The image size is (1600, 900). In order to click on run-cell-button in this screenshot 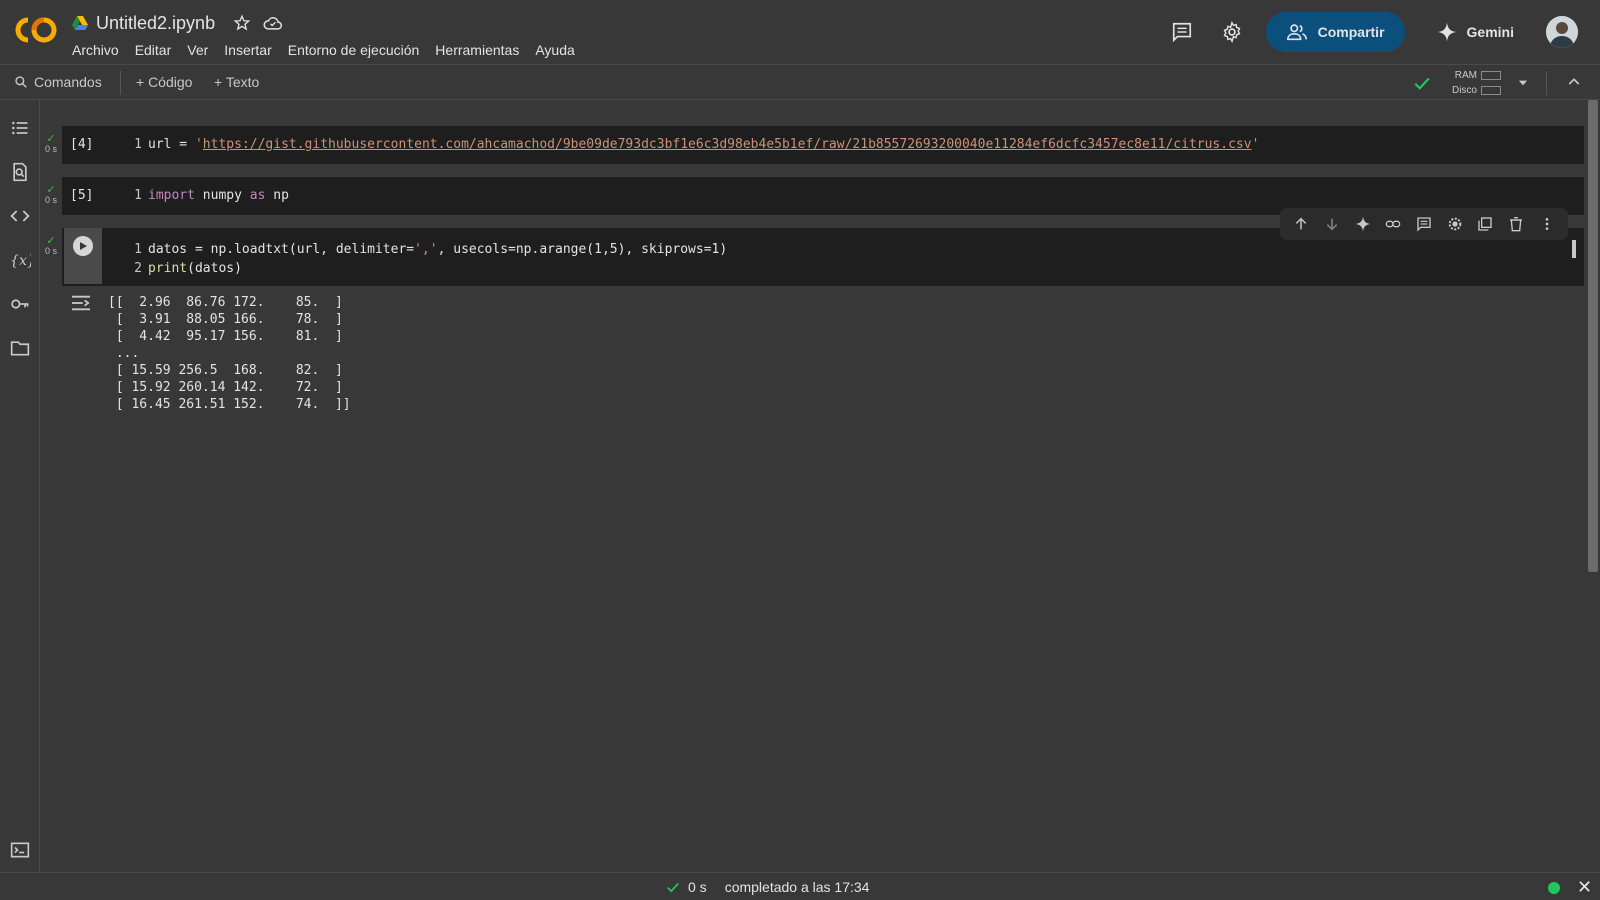, I will do `click(83, 256)`.